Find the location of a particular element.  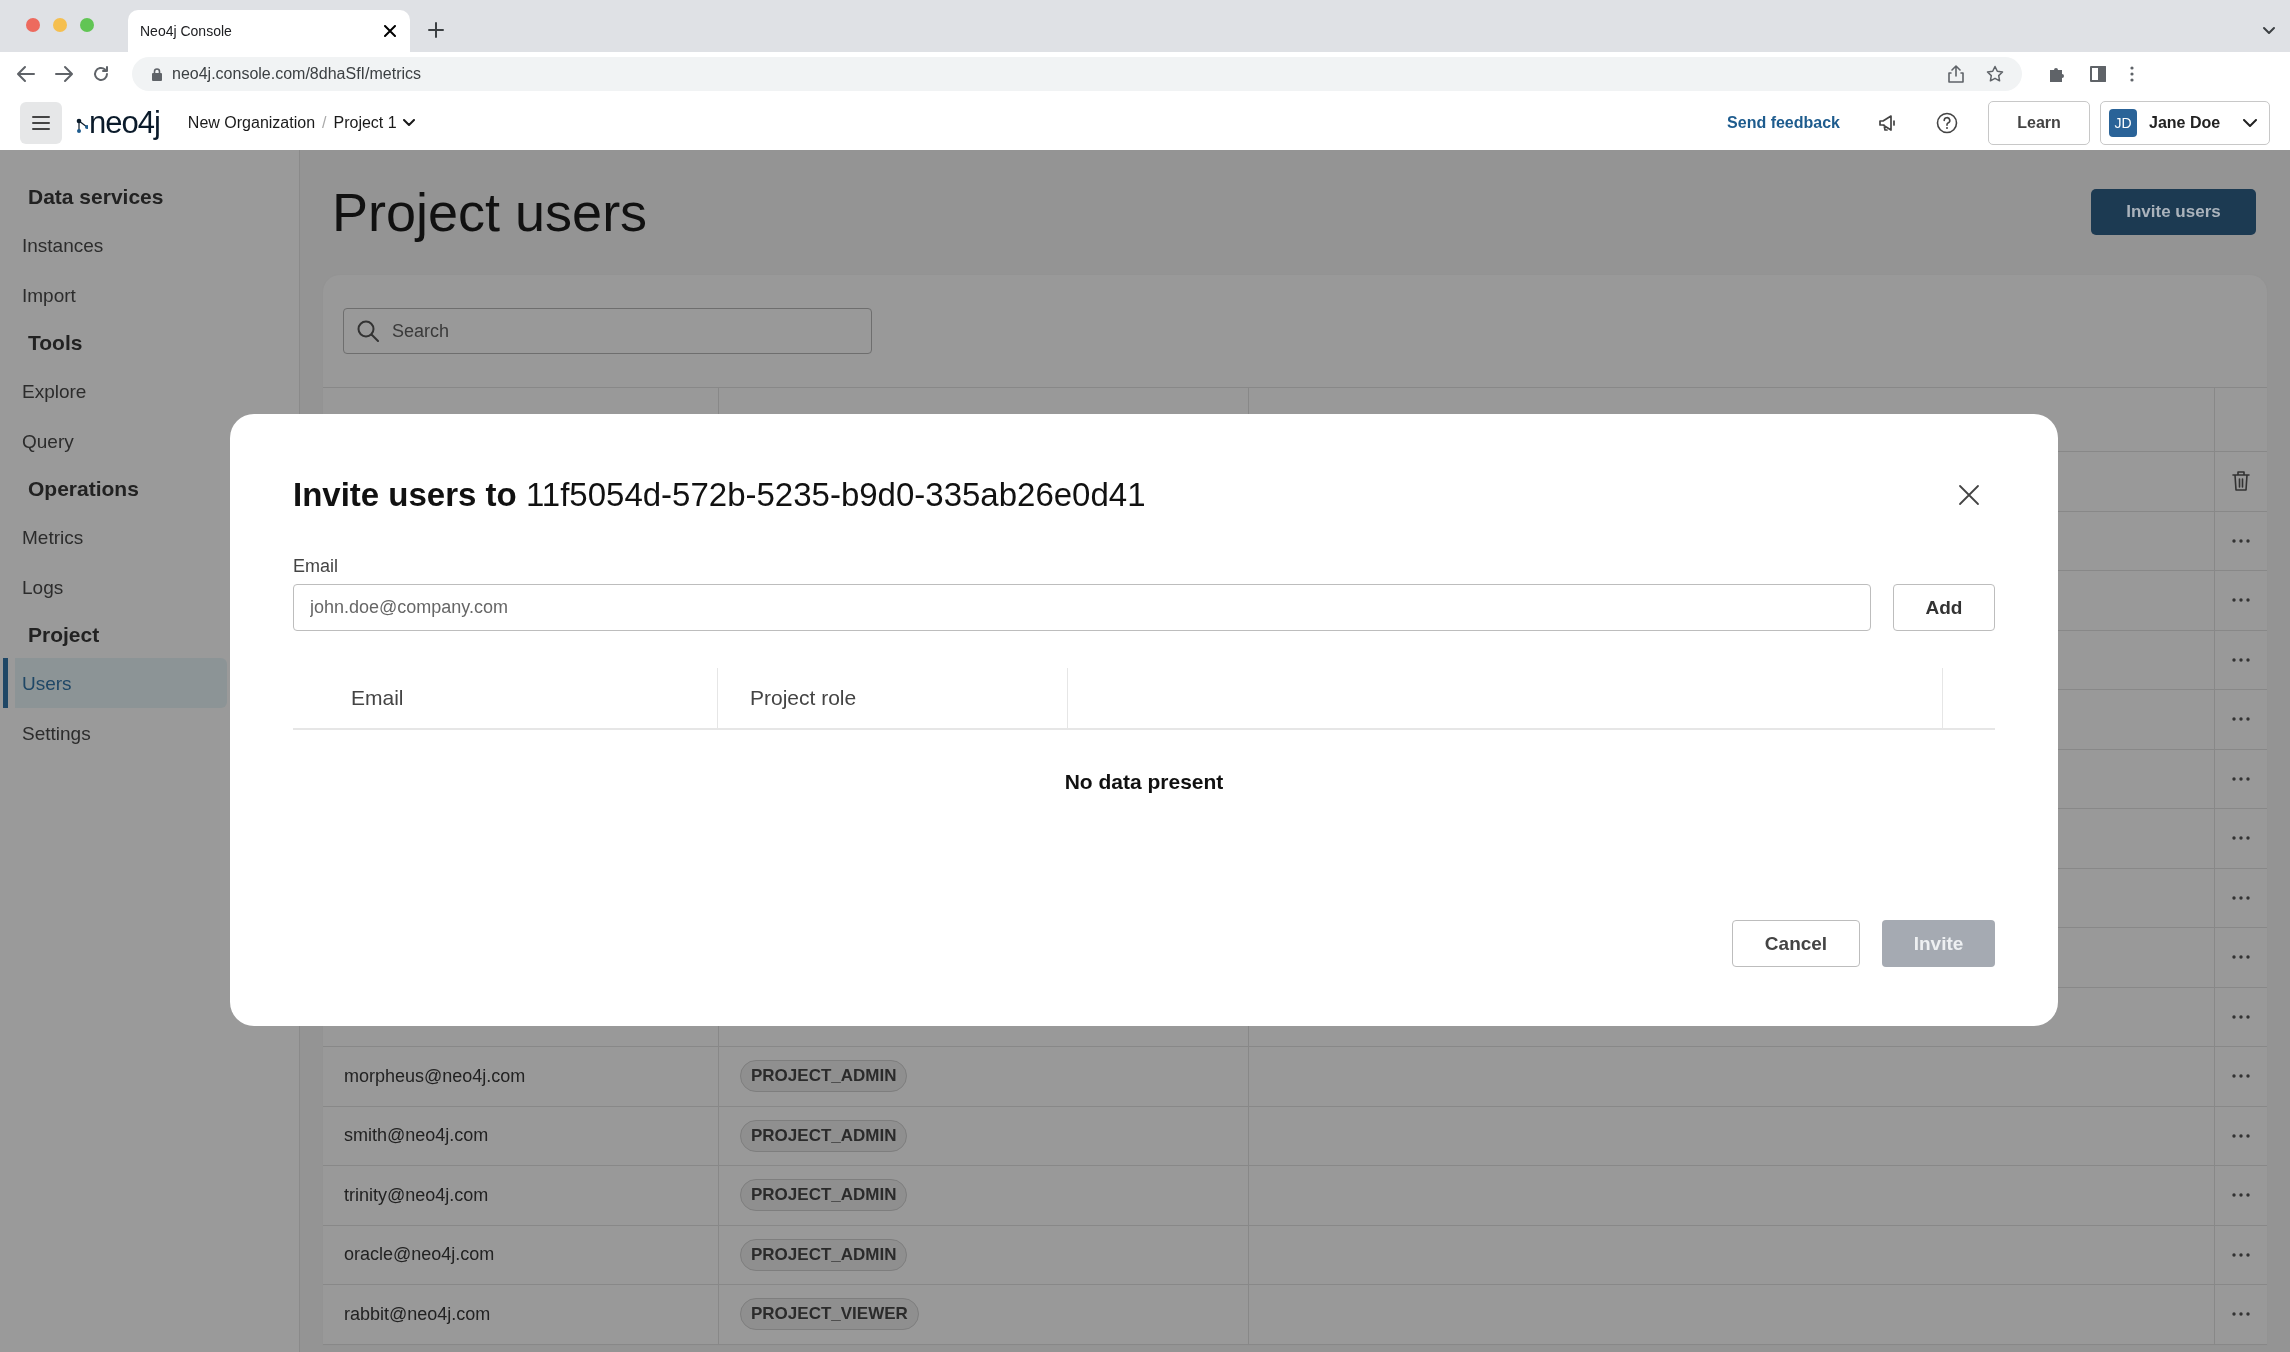

section-heading: Data services is located at coordinates (95, 197).